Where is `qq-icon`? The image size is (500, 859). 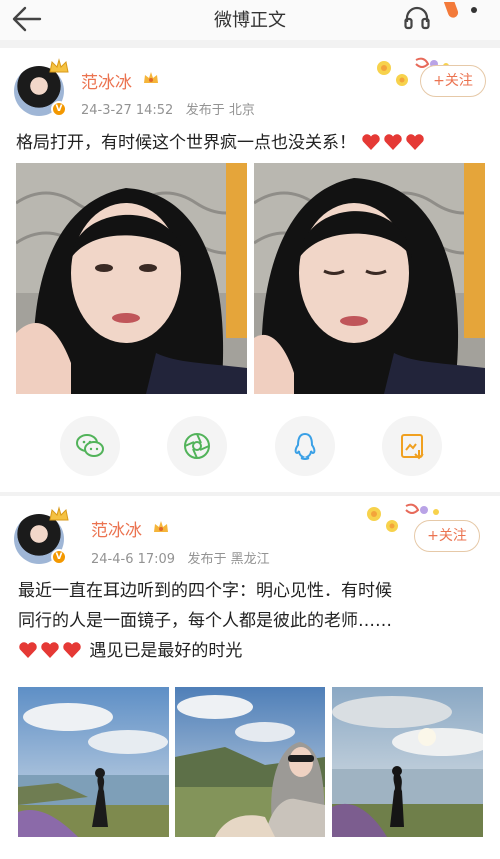 qq-icon is located at coordinates (305, 446).